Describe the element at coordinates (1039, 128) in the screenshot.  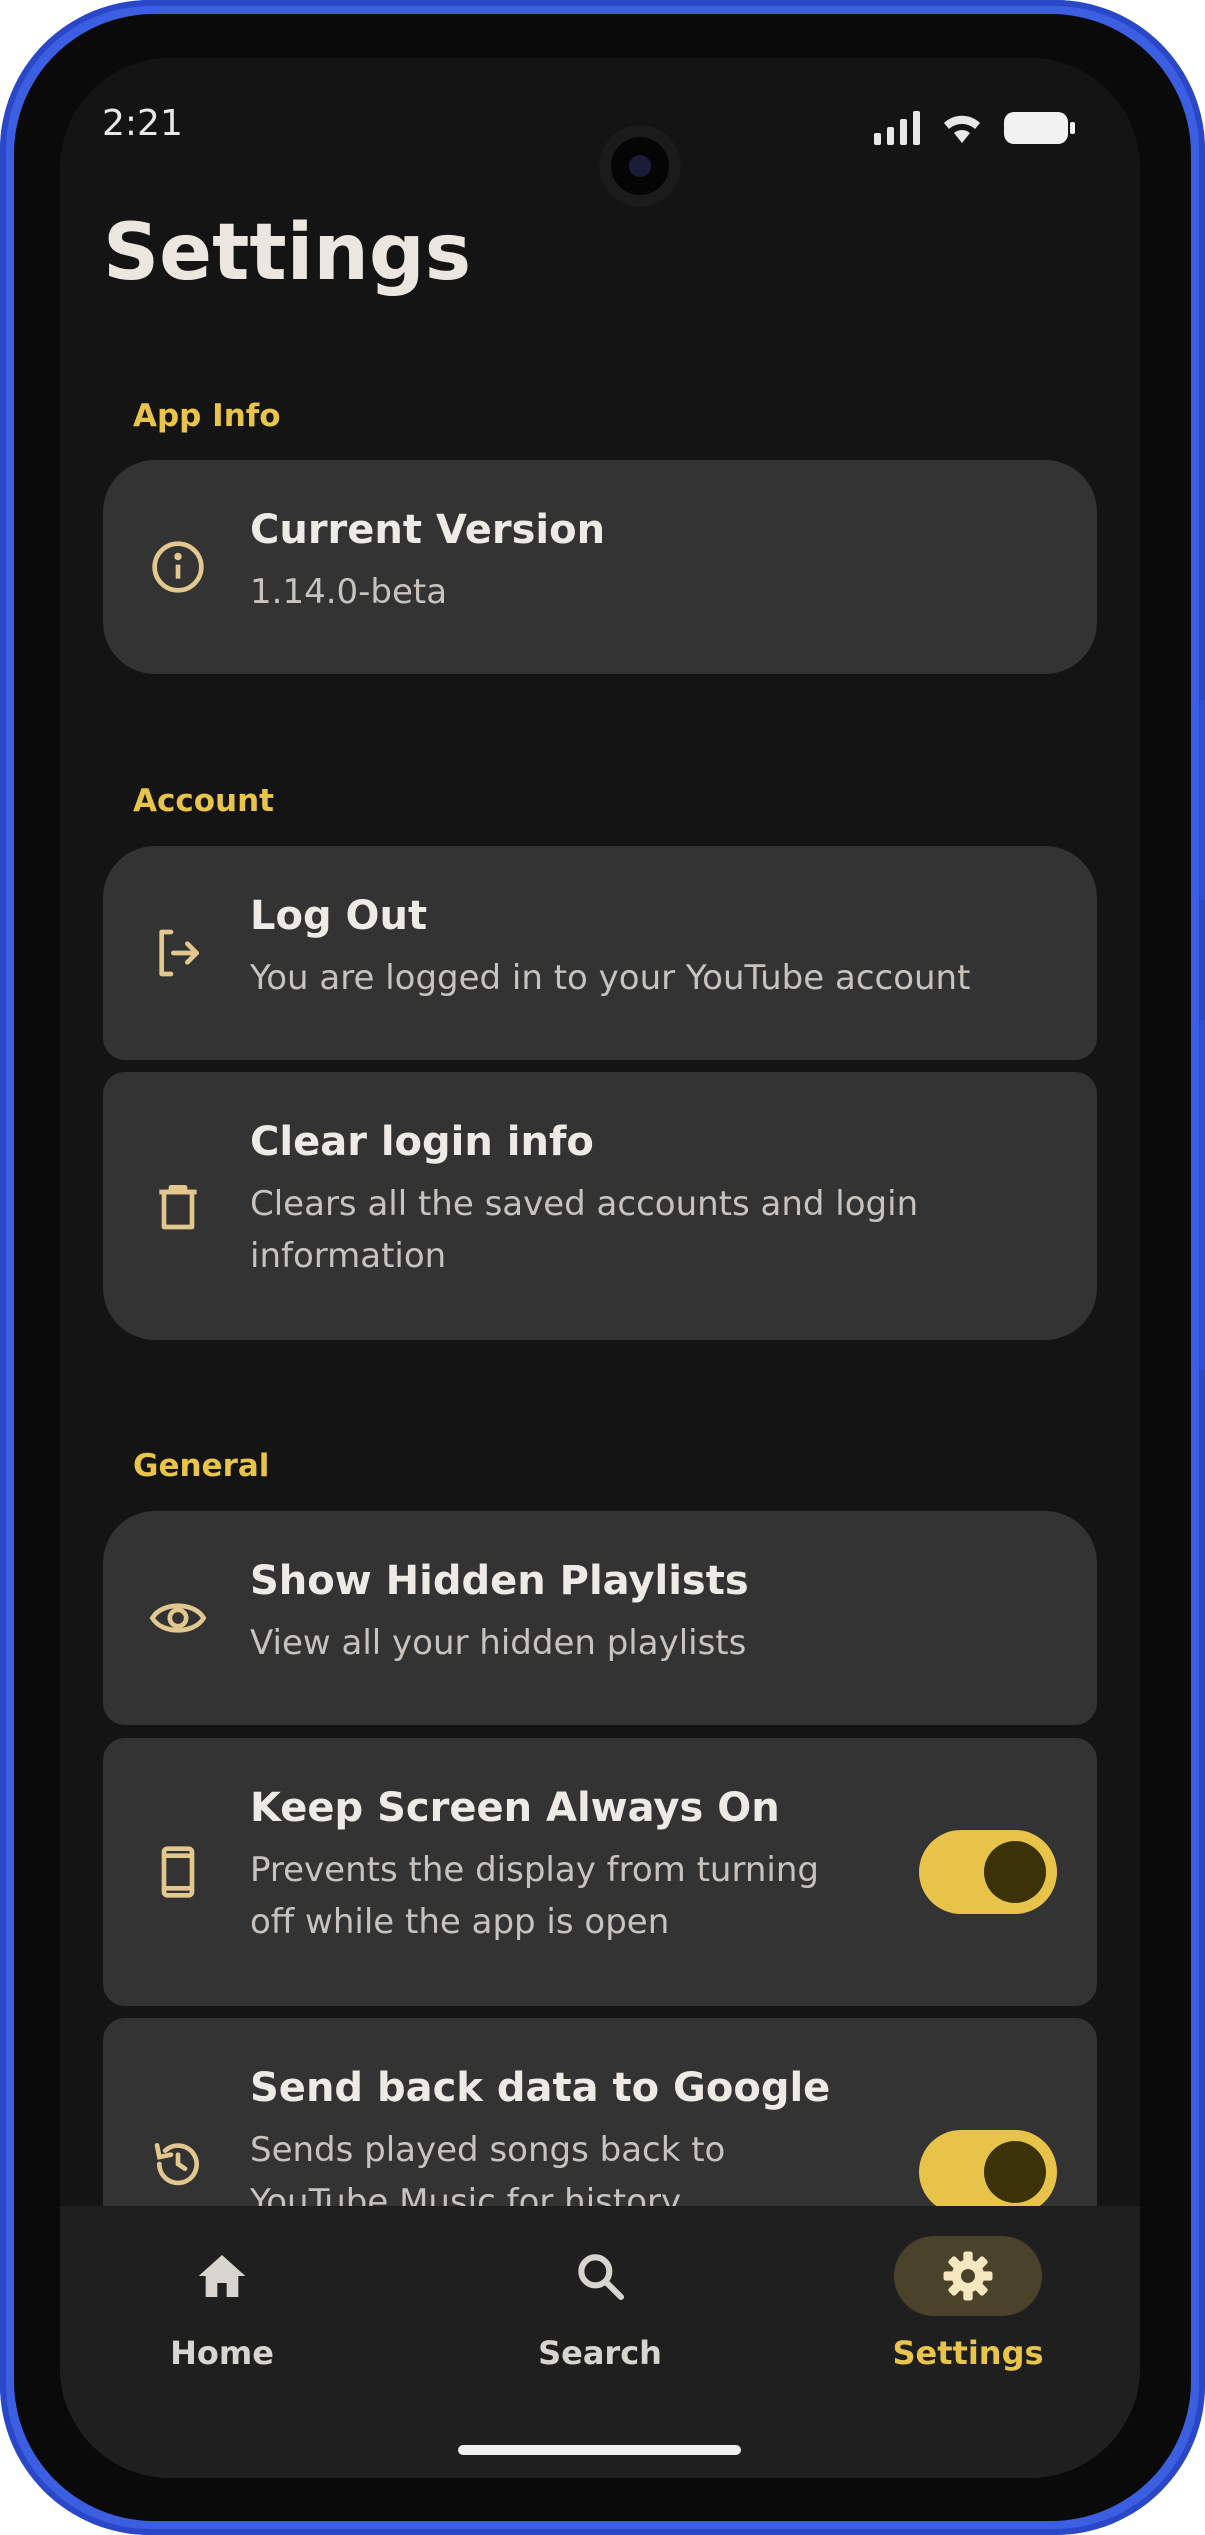
I see `battery-icon` at that location.